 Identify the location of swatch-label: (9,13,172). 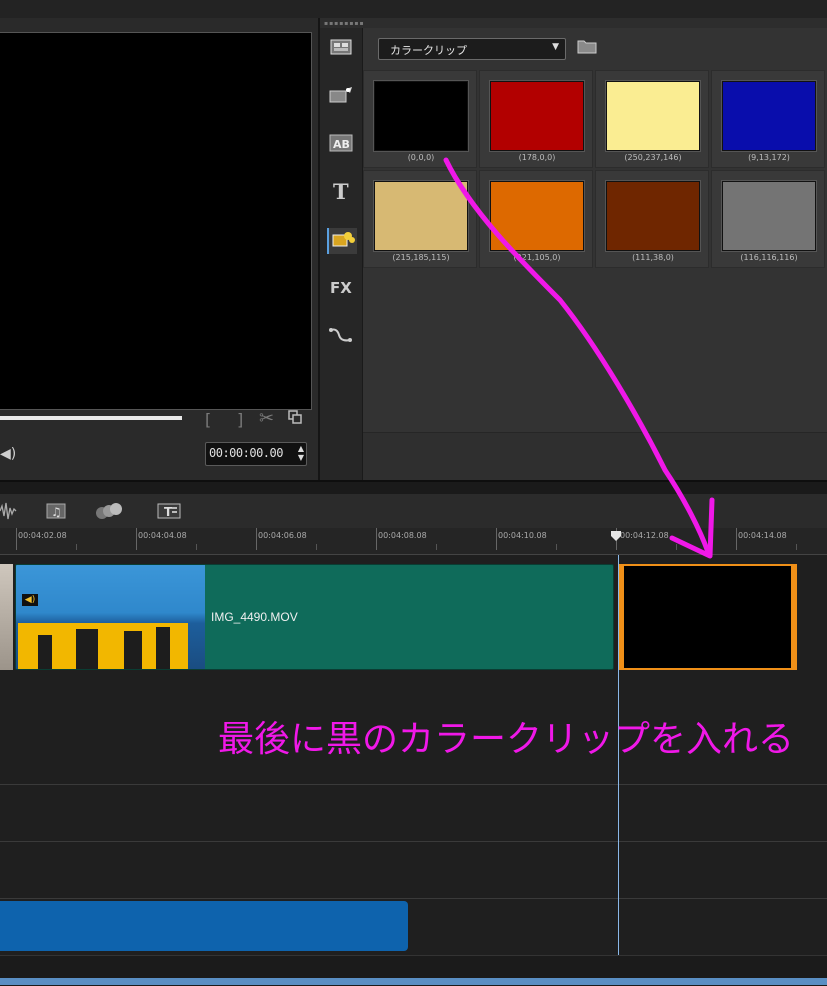
(769, 157).